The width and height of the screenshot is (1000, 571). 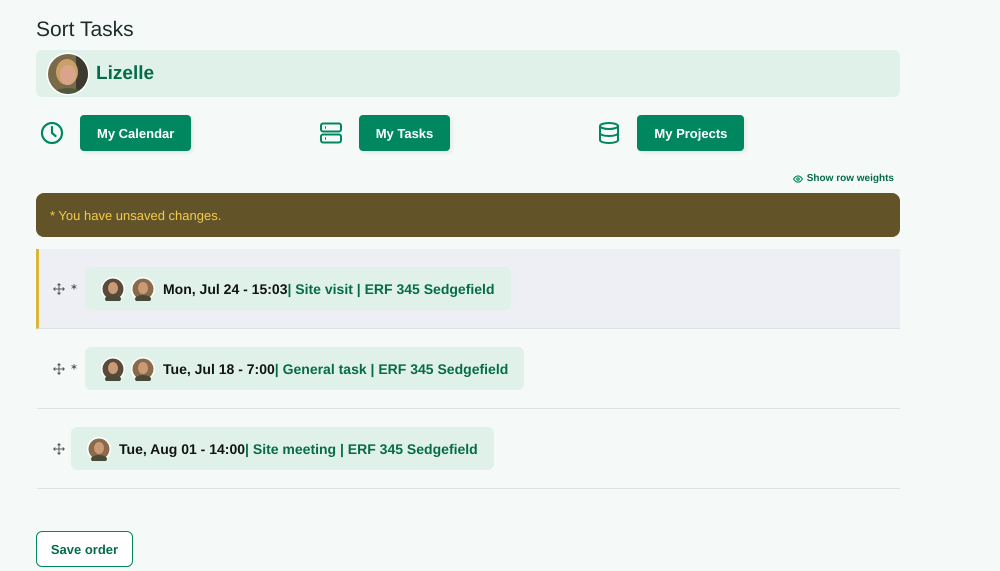 What do you see at coordinates (136, 215) in the screenshot?
I see `alert-text: * You have unsaved changes.` at bounding box center [136, 215].